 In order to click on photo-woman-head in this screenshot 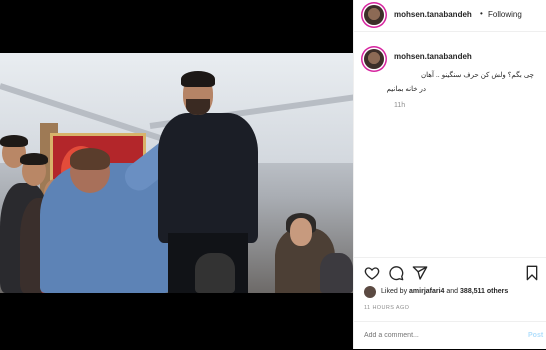, I will do `click(301, 232)`.